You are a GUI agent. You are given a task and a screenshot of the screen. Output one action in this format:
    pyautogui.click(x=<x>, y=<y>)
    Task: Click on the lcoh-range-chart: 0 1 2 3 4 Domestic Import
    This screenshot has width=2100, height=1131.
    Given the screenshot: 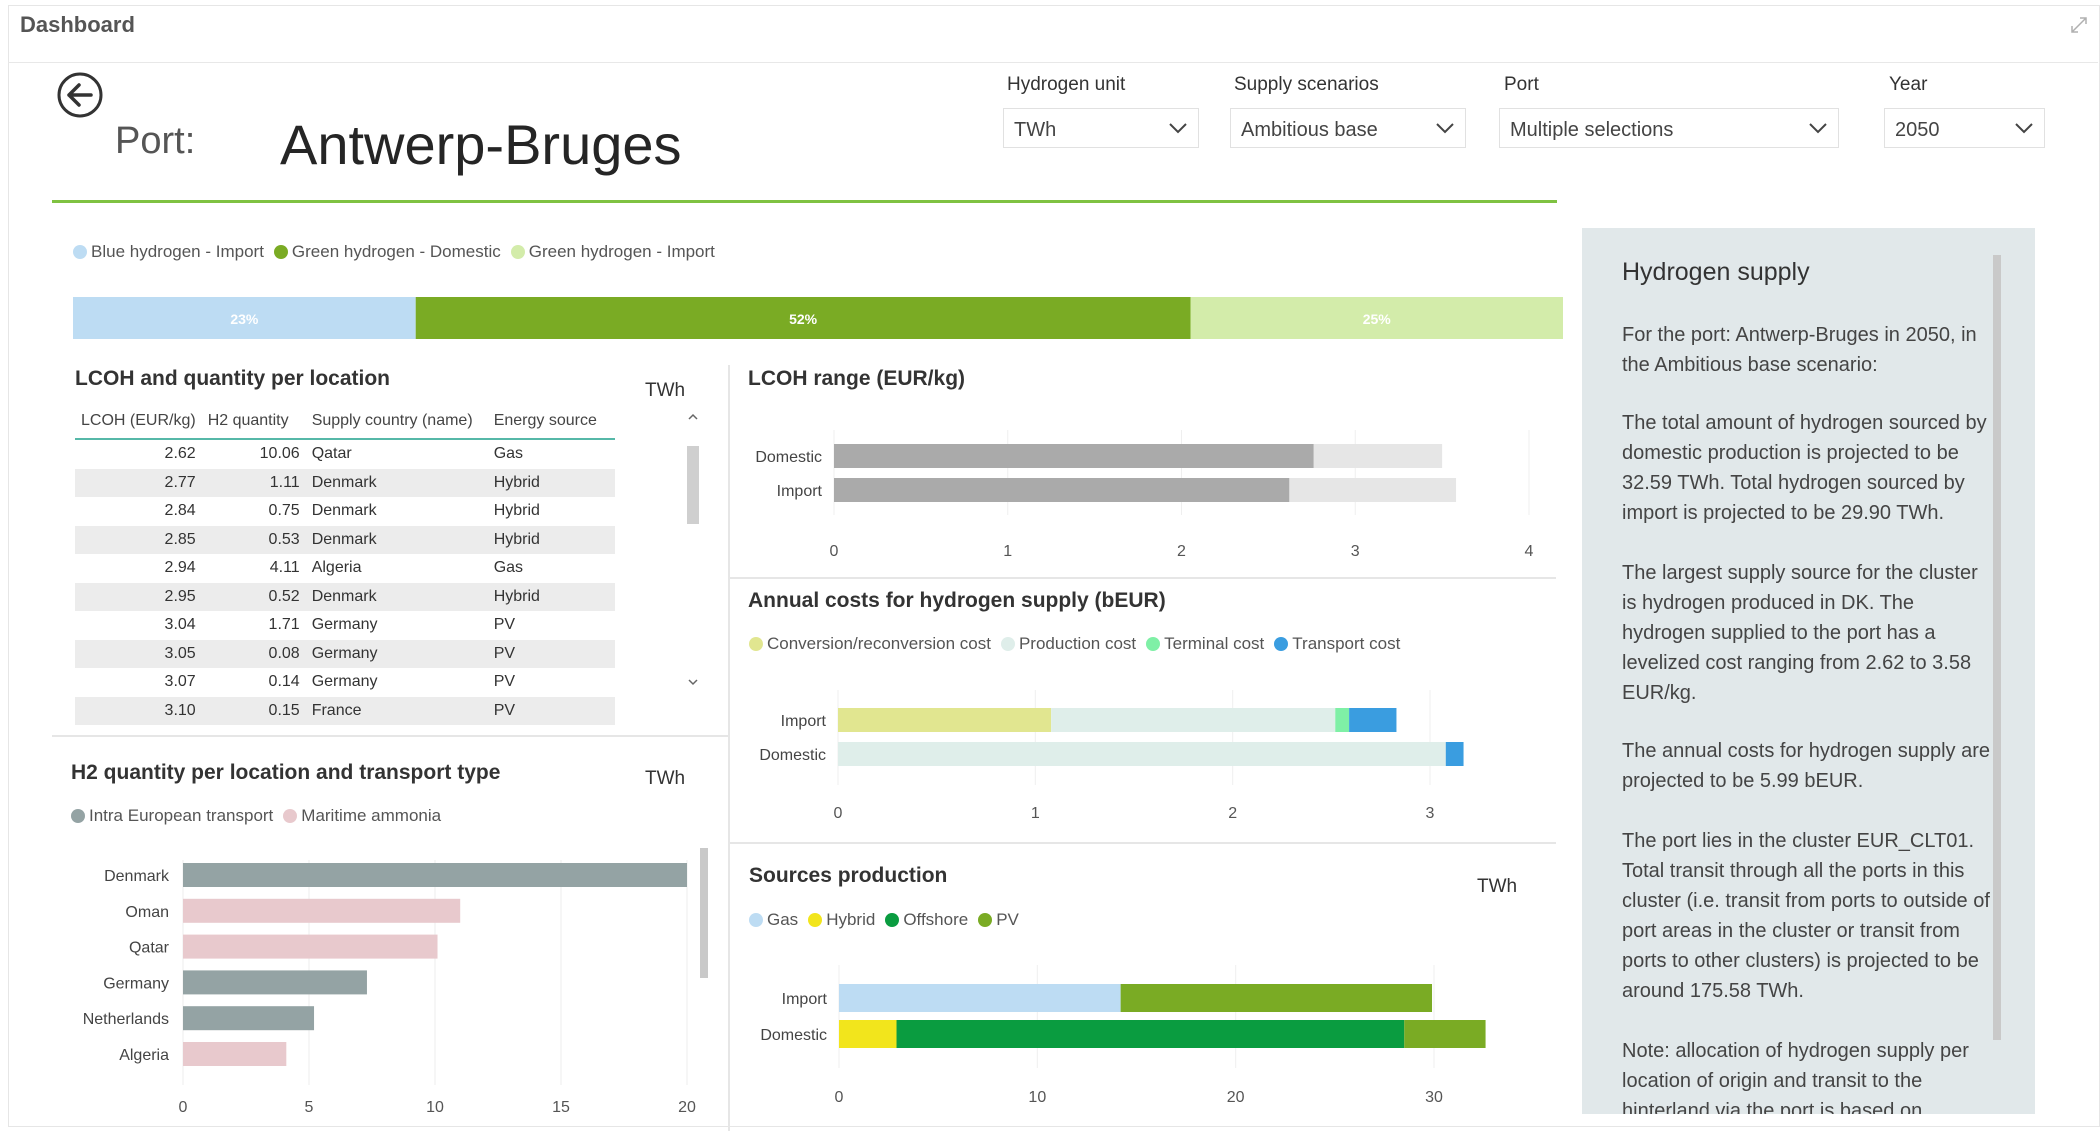 What is the action you would take?
    pyautogui.click(x=1144, y=495)
    